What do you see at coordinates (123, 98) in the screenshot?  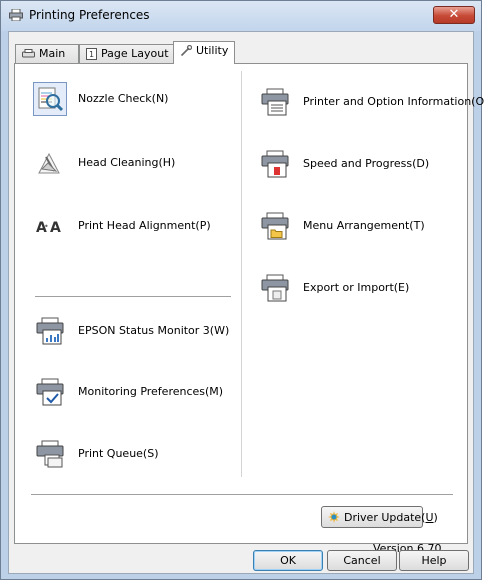 I see `nozzle-check-label: Nozzle Check(N)` at bounding box center [123, 98].